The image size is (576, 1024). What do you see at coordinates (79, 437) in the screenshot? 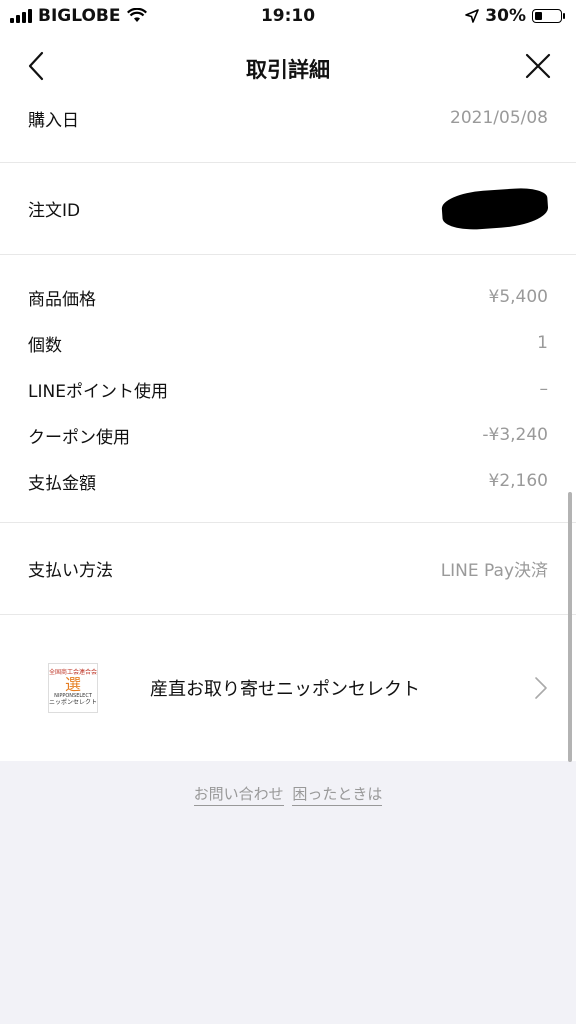
I see `coupon-label: クーポン使用` at bounding box center [79, 437].